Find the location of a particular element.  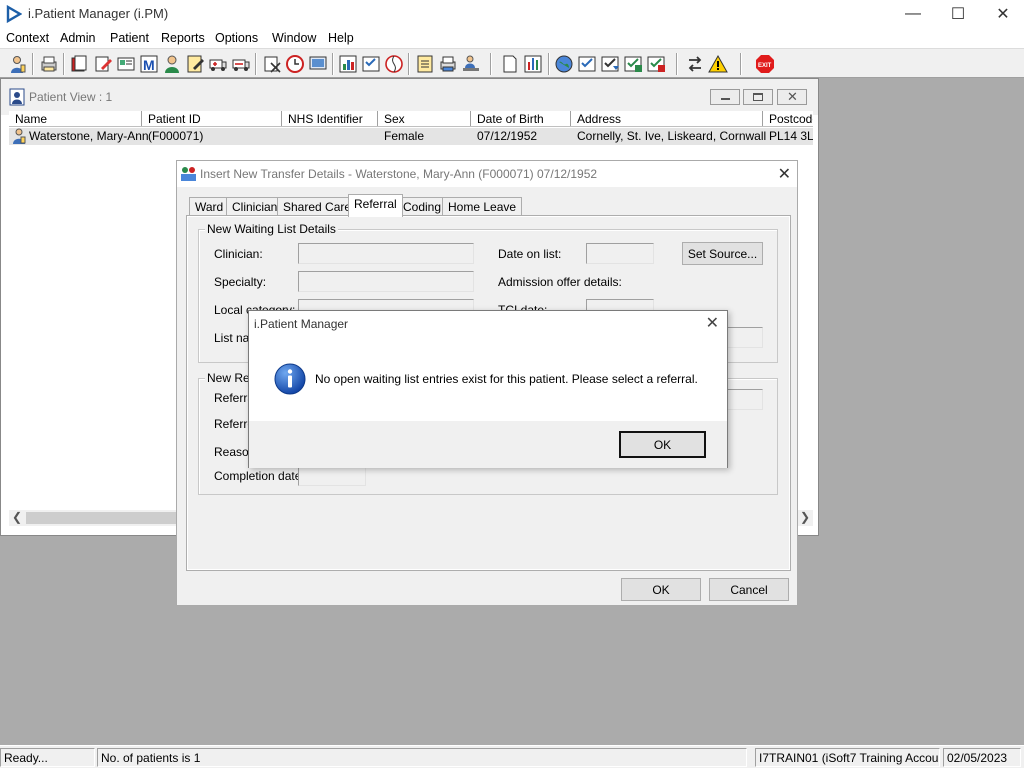

ambulance-alt-icon is located at coordinates (241, 64).